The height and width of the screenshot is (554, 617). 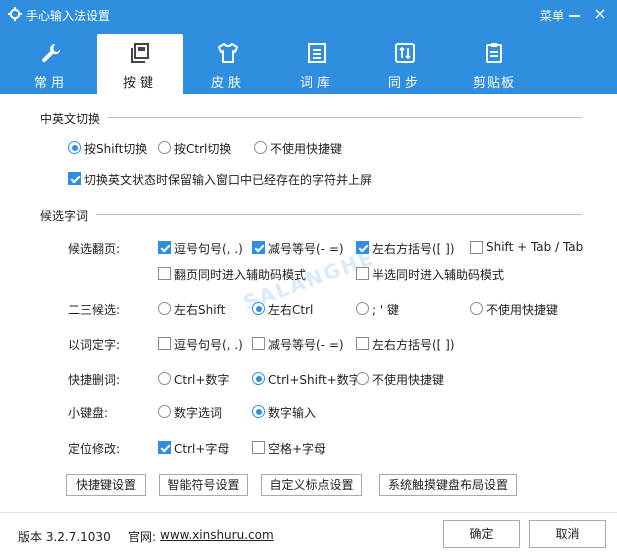 I want to click on checkbox-word-minus-equal, so click(x=258, y=343).